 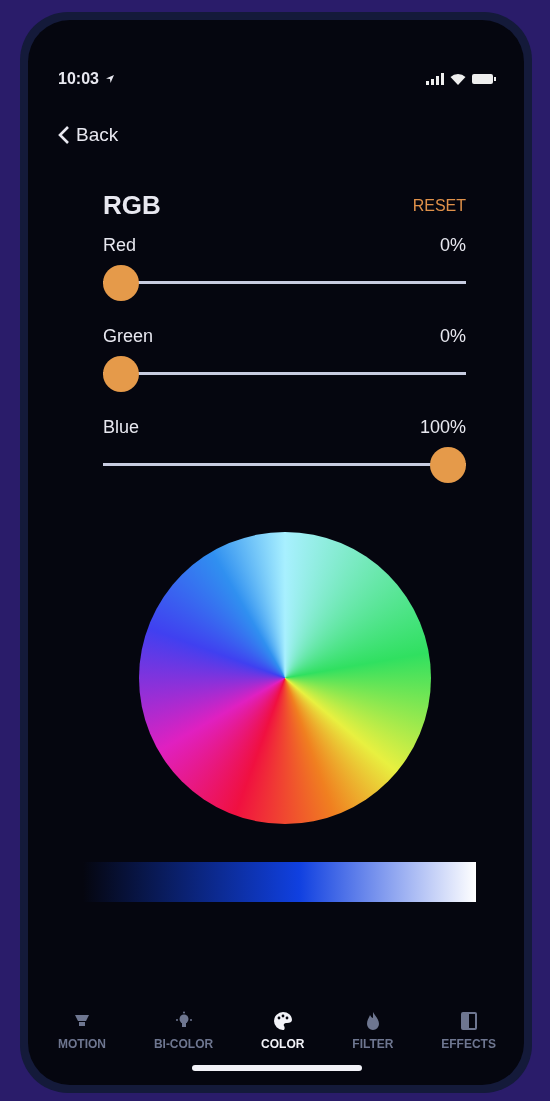 I want to click on tab: EFFECTS, so click(x=468, y=1031).